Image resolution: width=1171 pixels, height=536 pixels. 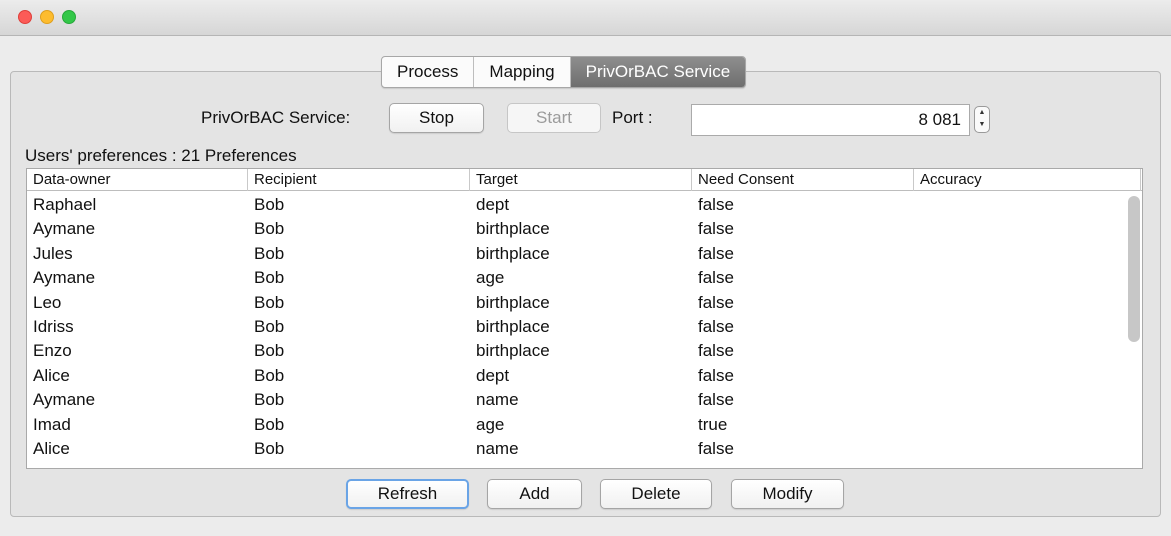 What do you see at coordinates (276, 117) in the screenshot?
I see `service-label: PrivOrBAC Service:` at bounding box center [276, 117].